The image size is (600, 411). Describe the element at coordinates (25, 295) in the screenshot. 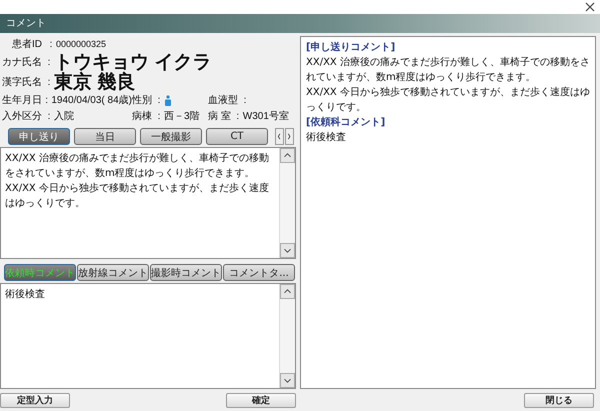

I see `memo-text: 術後検査` at that location.